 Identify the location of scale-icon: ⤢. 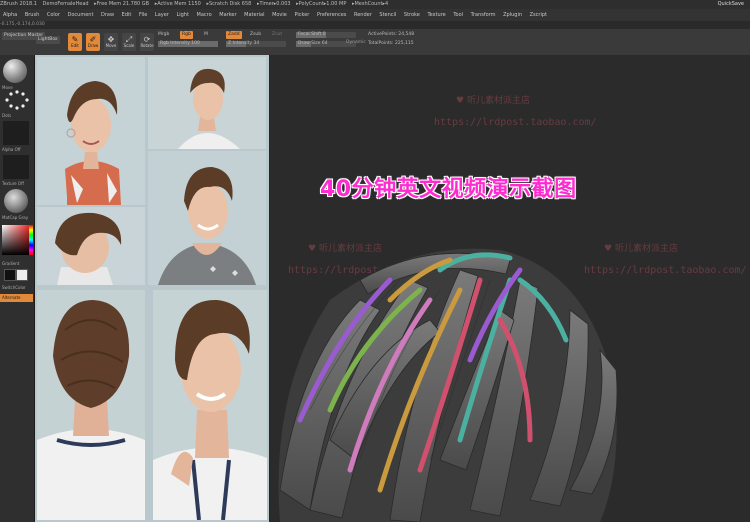
(129, 39).